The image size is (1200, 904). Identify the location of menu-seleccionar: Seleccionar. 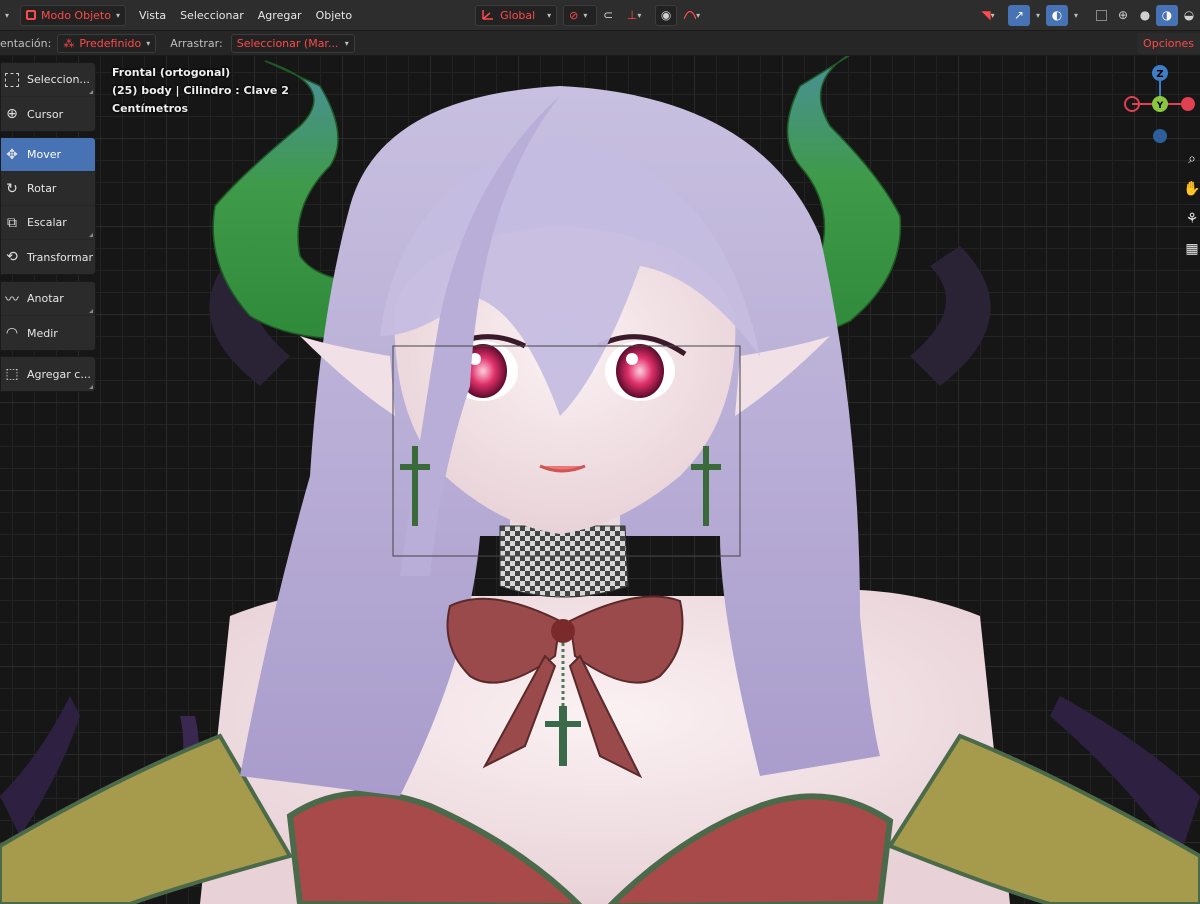
(212, 15).